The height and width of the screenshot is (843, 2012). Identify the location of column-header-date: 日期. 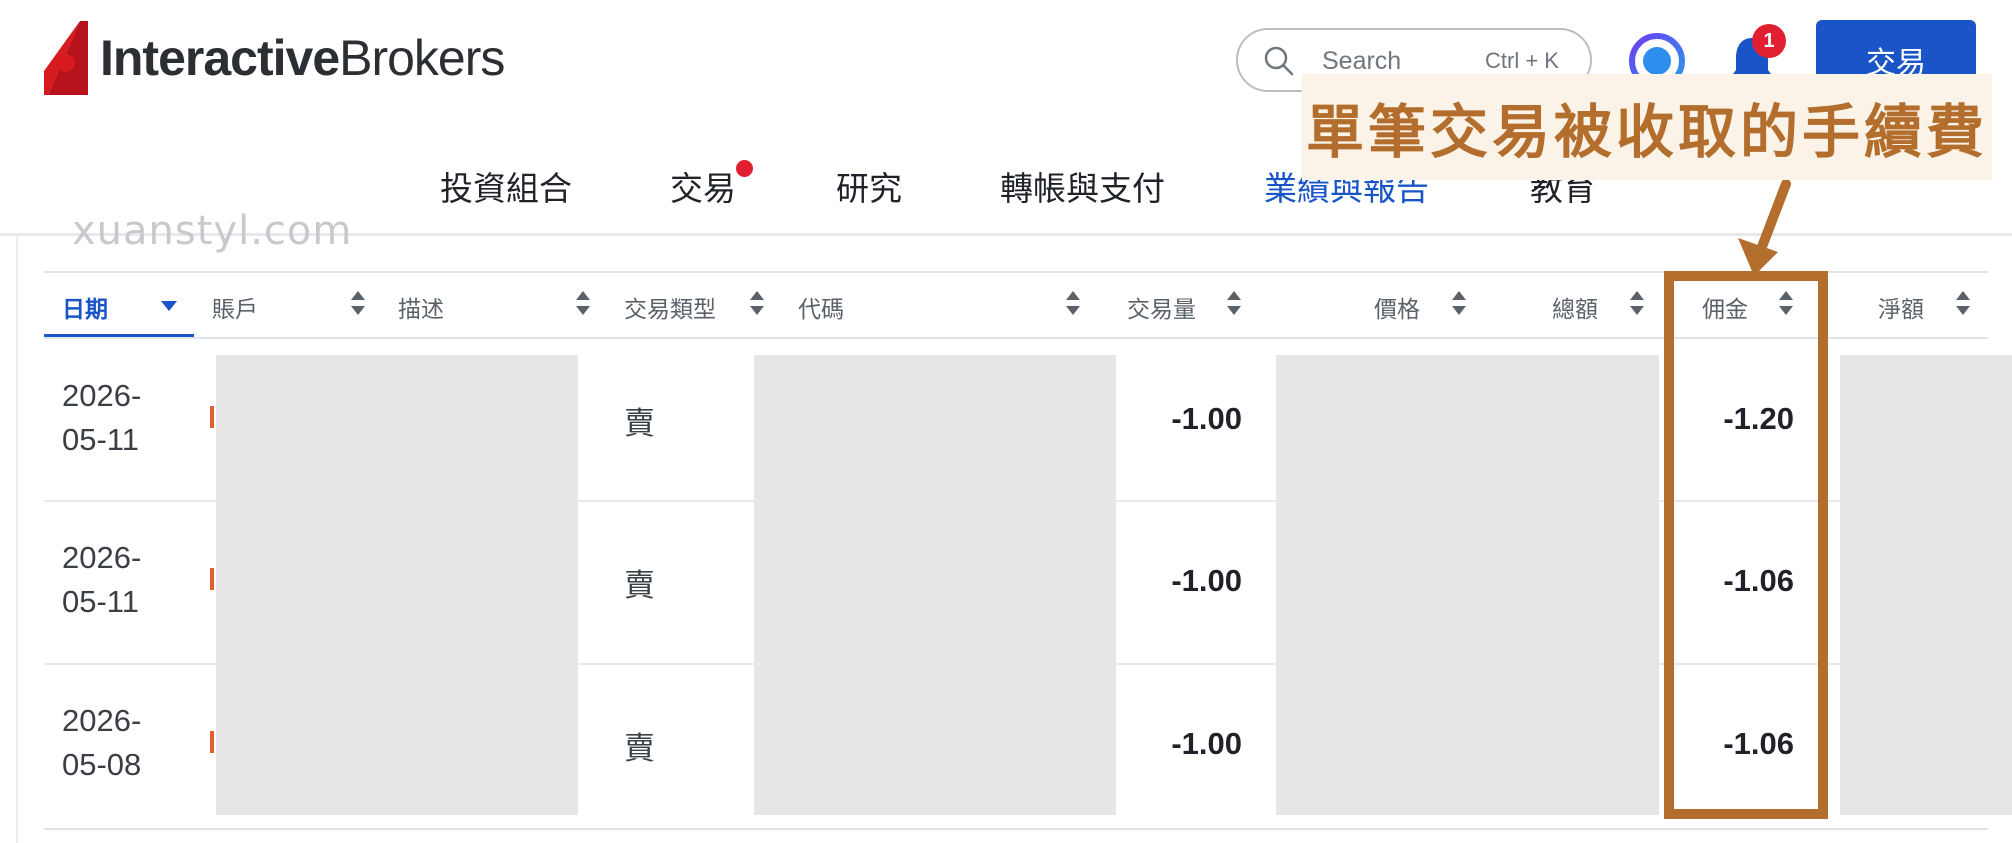
(85, 307).